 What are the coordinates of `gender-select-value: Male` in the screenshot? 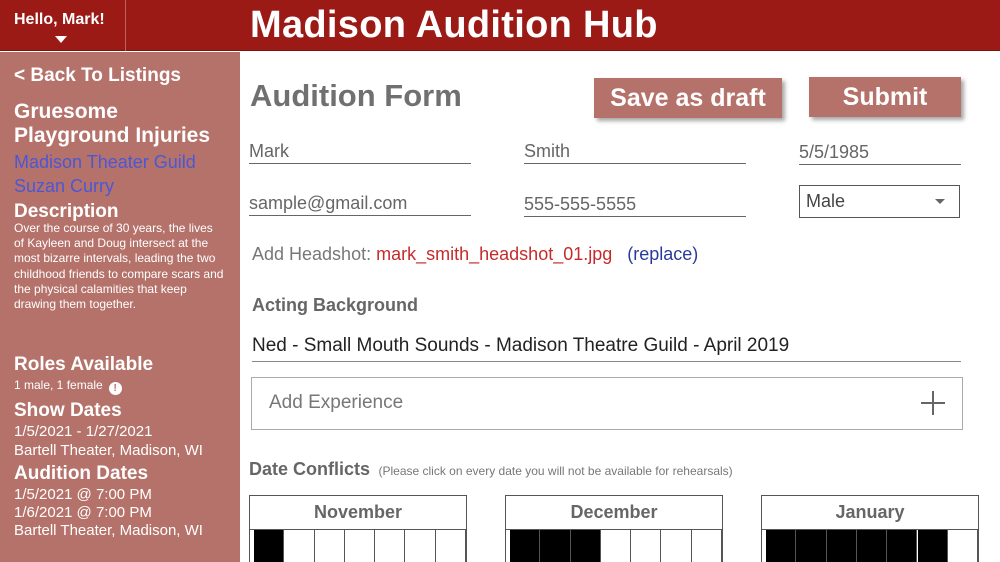 It's located at (826, 201).